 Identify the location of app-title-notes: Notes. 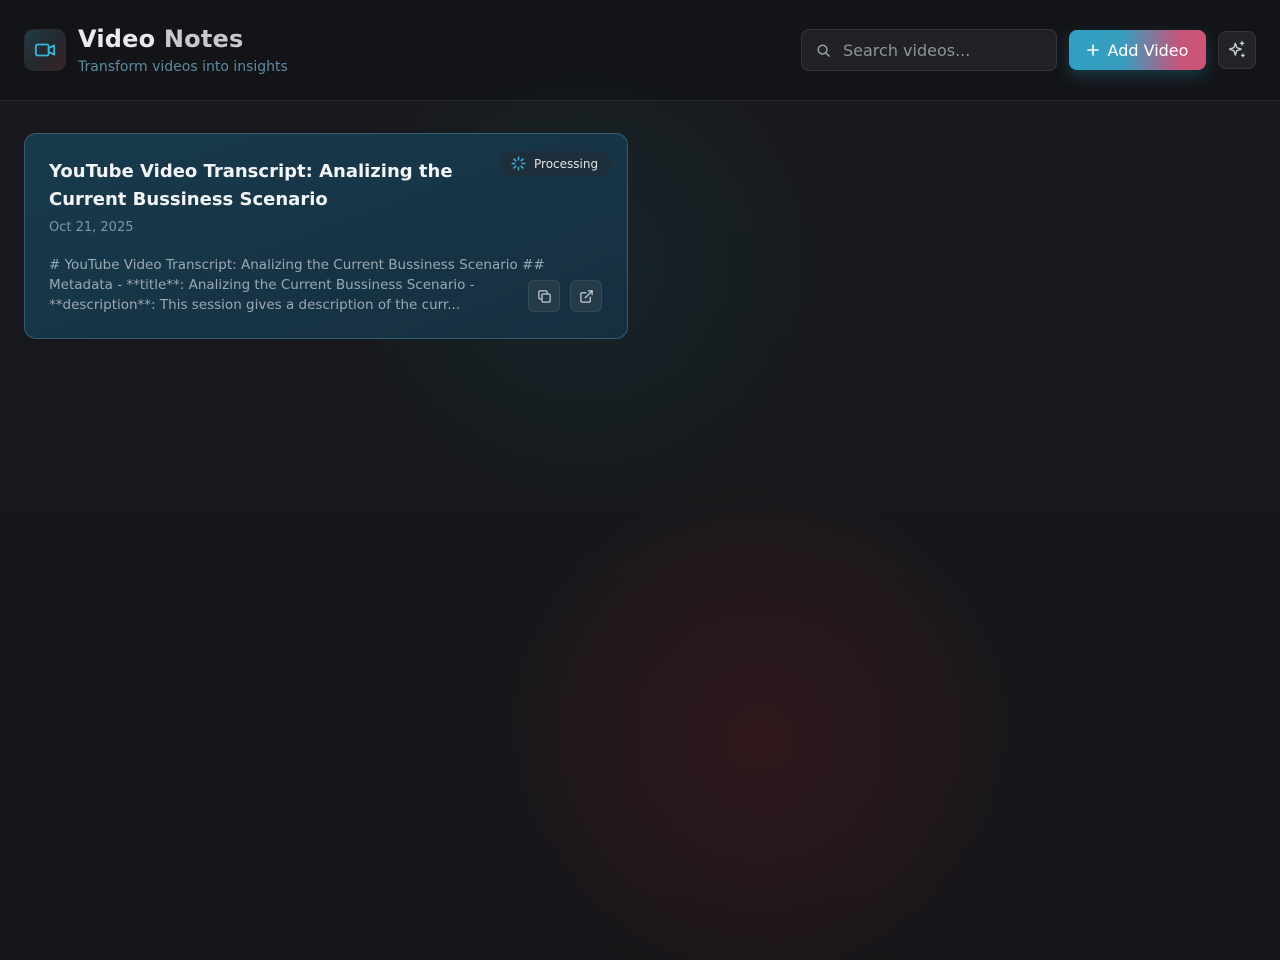
(203, 39).